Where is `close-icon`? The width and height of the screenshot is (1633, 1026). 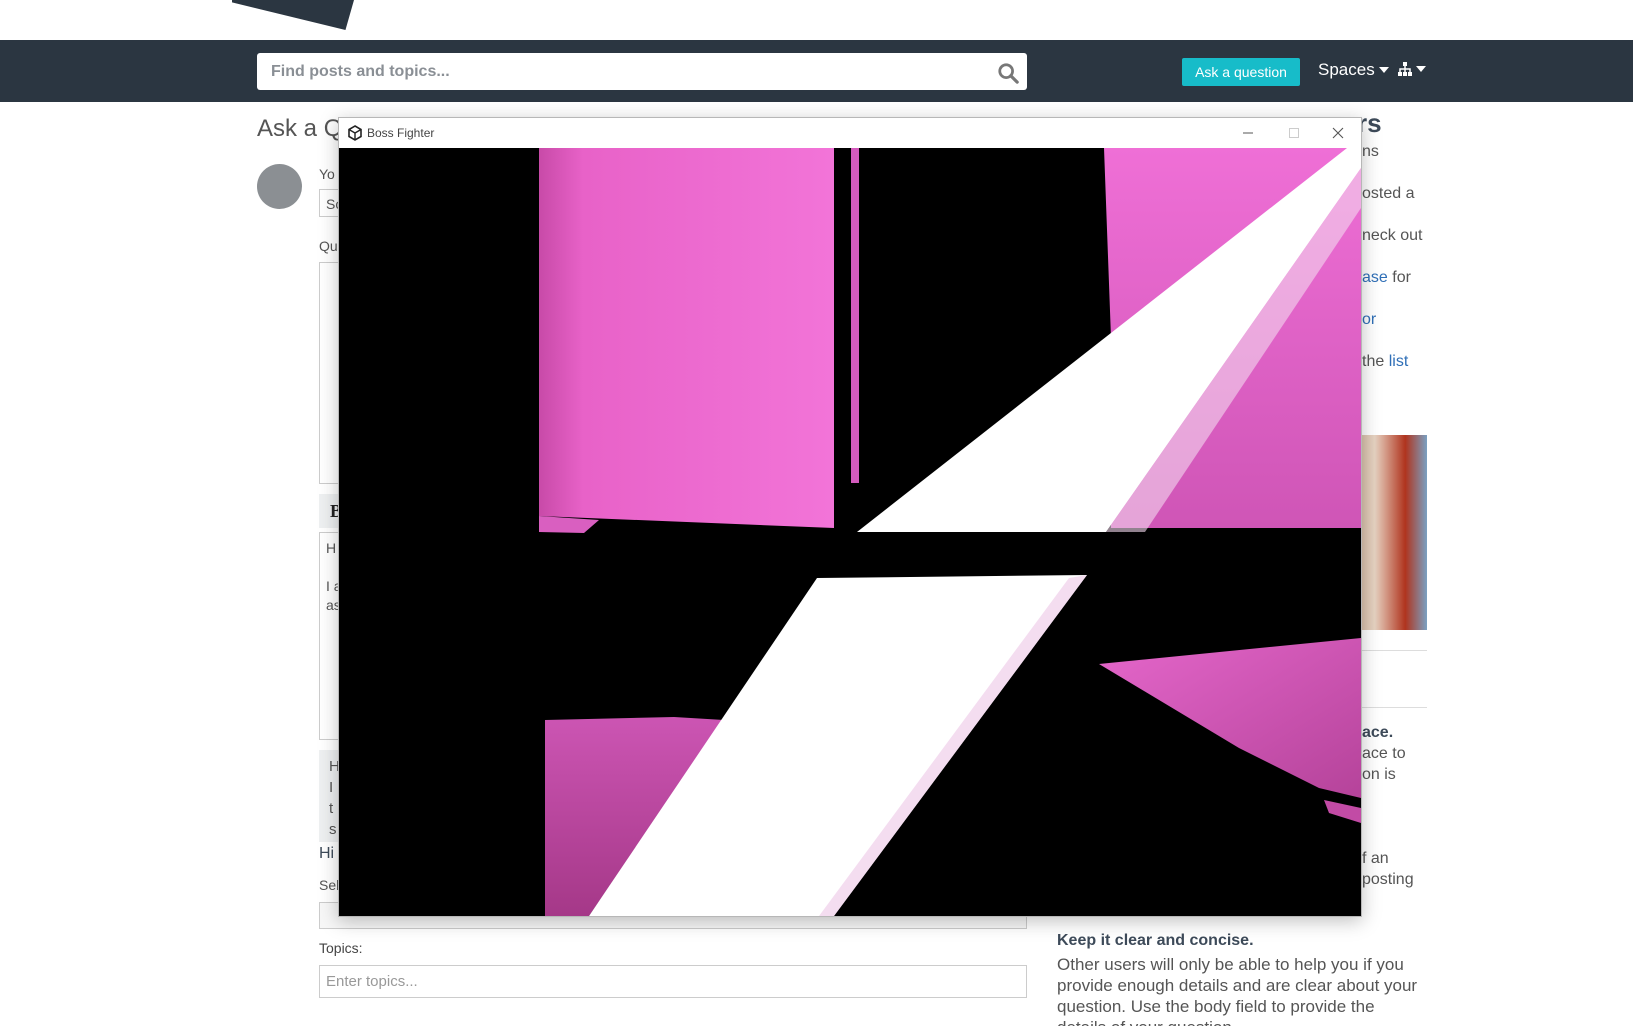
close-icon is located at coordinates (1338, 133).